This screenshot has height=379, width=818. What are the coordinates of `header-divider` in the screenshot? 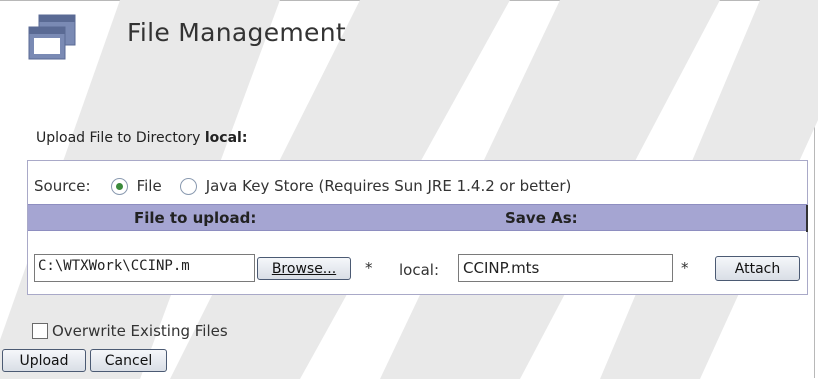 It's located at (807, 218).